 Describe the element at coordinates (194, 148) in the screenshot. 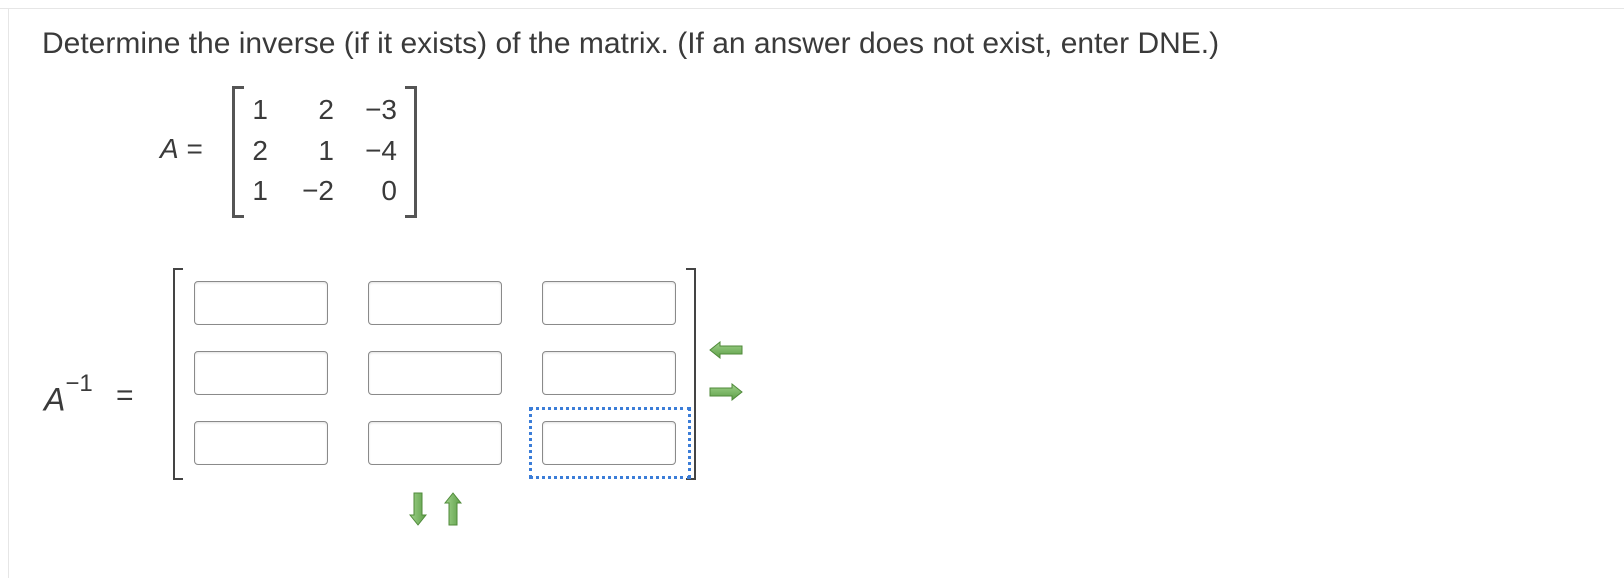

I see `matrix-a-equals: =` at that location.